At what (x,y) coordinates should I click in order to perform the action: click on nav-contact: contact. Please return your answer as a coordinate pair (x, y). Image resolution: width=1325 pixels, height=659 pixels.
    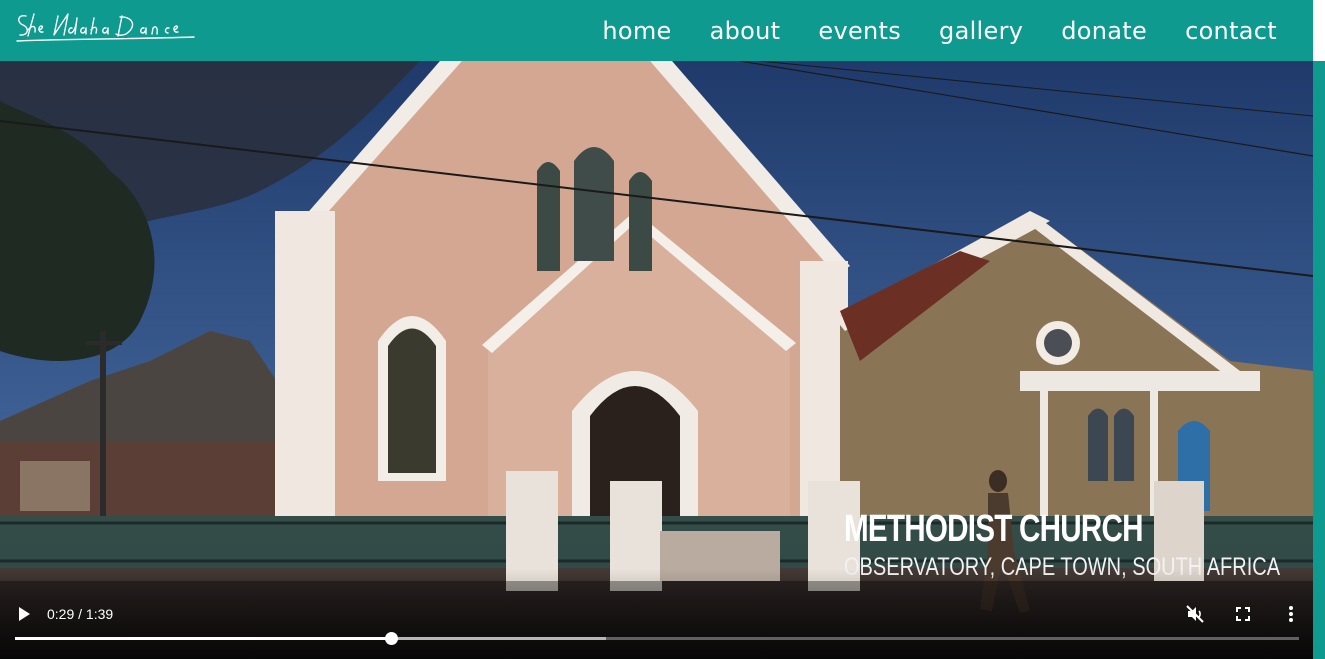
    Looking at the image, I should click on (1231, 31).